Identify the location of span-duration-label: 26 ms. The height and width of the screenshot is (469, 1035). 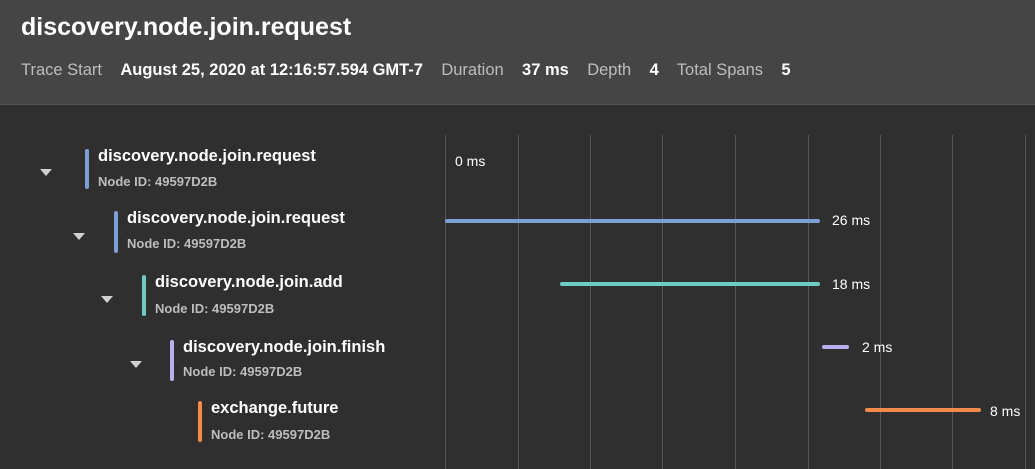
(851, 220).